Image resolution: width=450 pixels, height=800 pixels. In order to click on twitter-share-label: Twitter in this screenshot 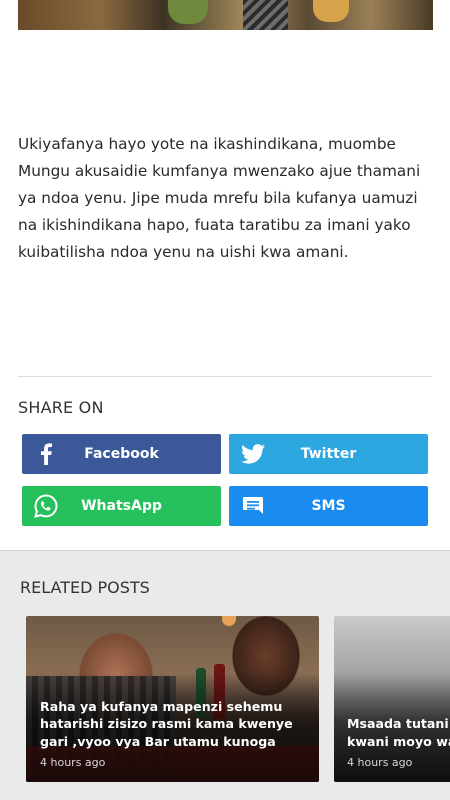, I will do `click(328, 454)`.